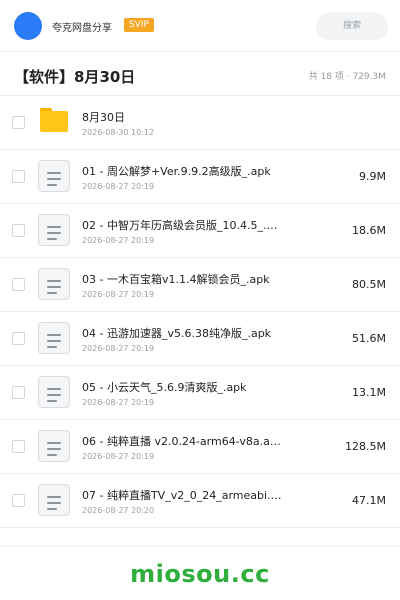 The height and width of the screenshot is (600, 400). What do you see at coordinates (369, 500) in the screenshot?
I see `item-size: 47.1M` at bounding box center [369, 500].